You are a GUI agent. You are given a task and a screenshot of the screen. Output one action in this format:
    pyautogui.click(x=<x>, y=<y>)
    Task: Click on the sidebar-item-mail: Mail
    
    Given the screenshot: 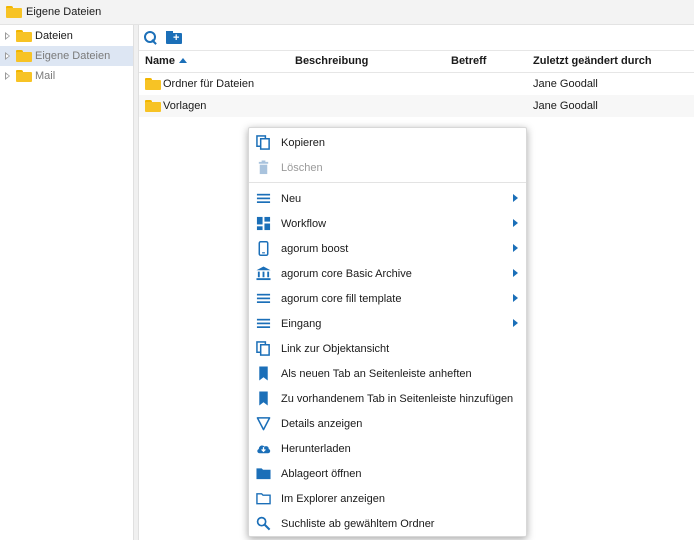 What is the action you would take?
    pyautogui.click(x=66, y=76)
    